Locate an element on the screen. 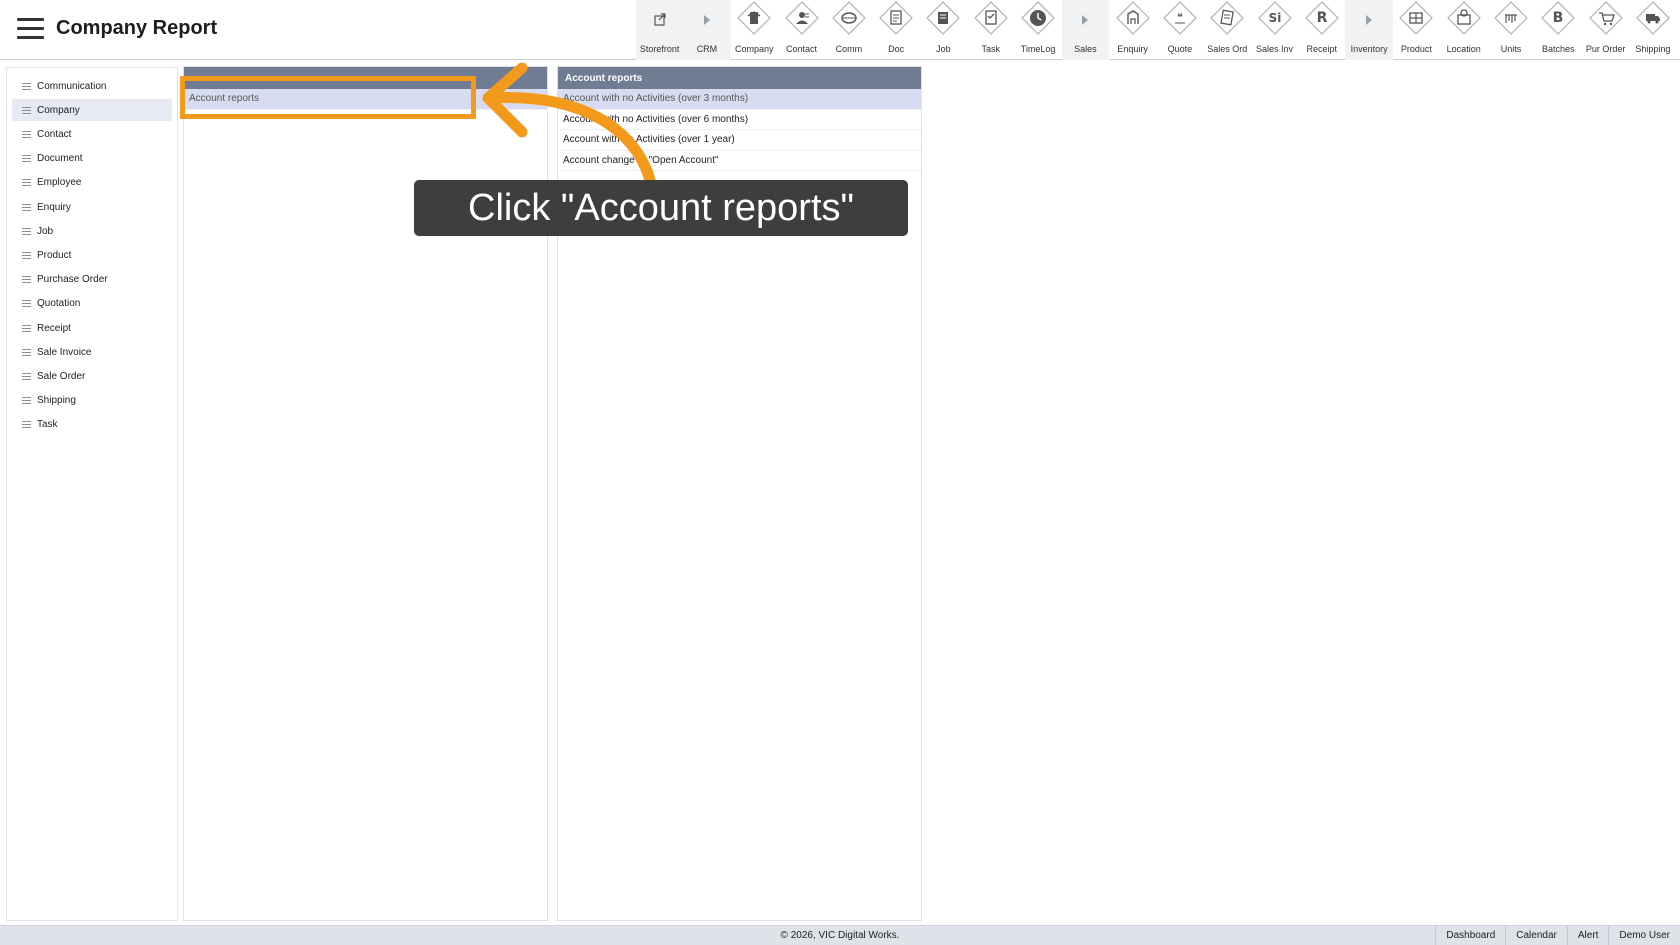  doc-icon is located at coordinates (896, 20).